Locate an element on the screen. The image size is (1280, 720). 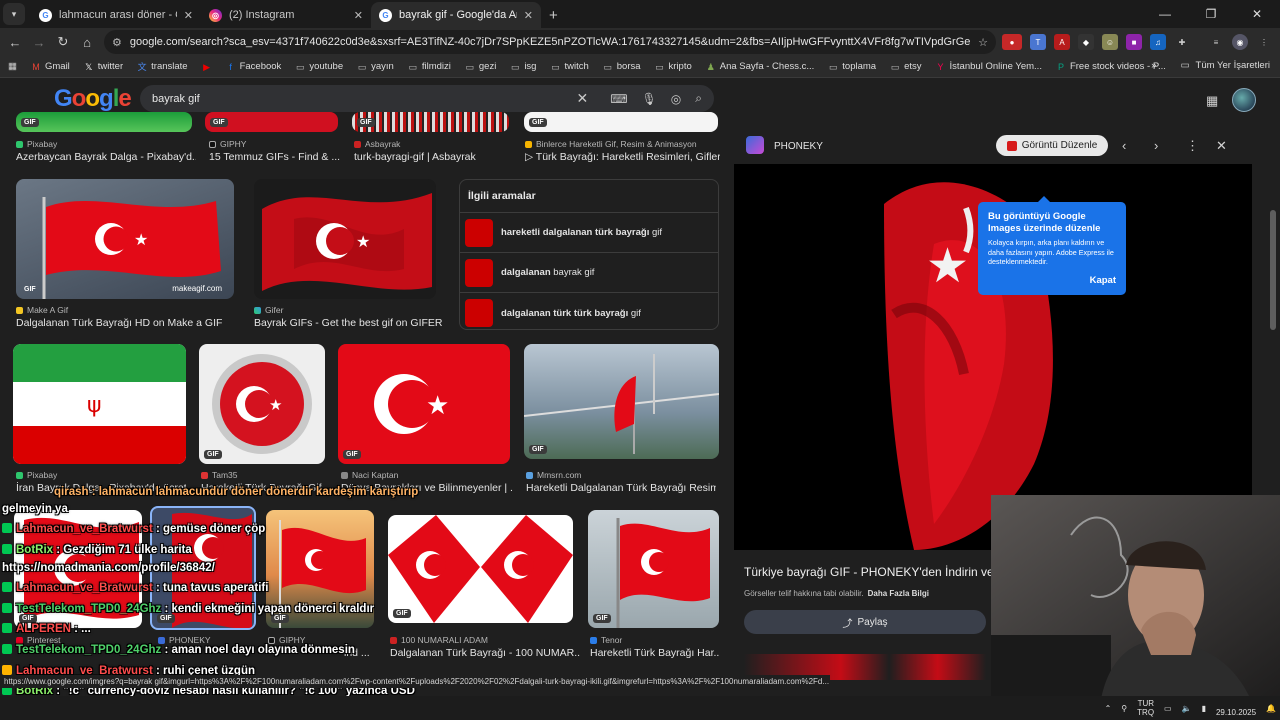
tab-1: ◎ (2) Instagram ✕ is located at coordinates (286, 15).